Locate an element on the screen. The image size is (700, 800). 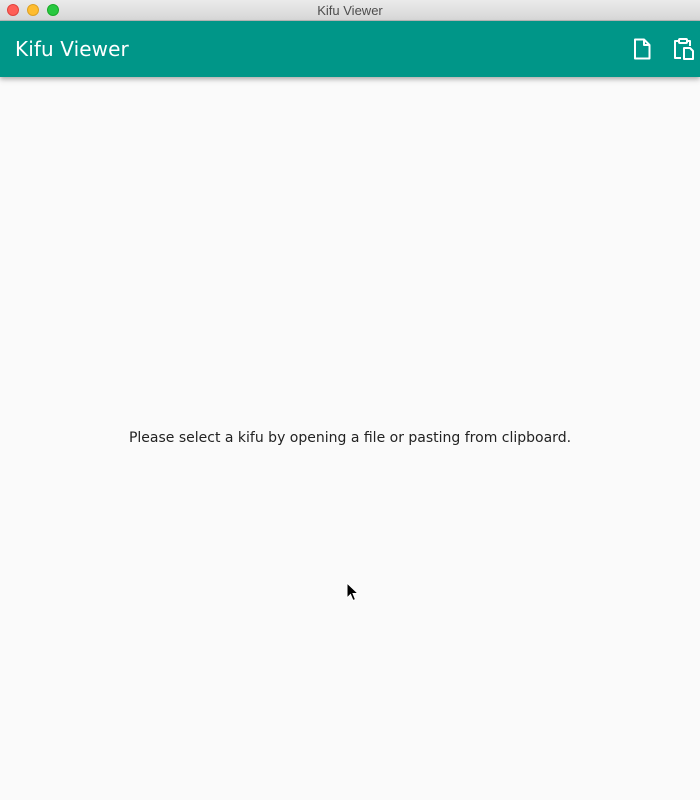
open-file-button is located at coordinates (642, 49).